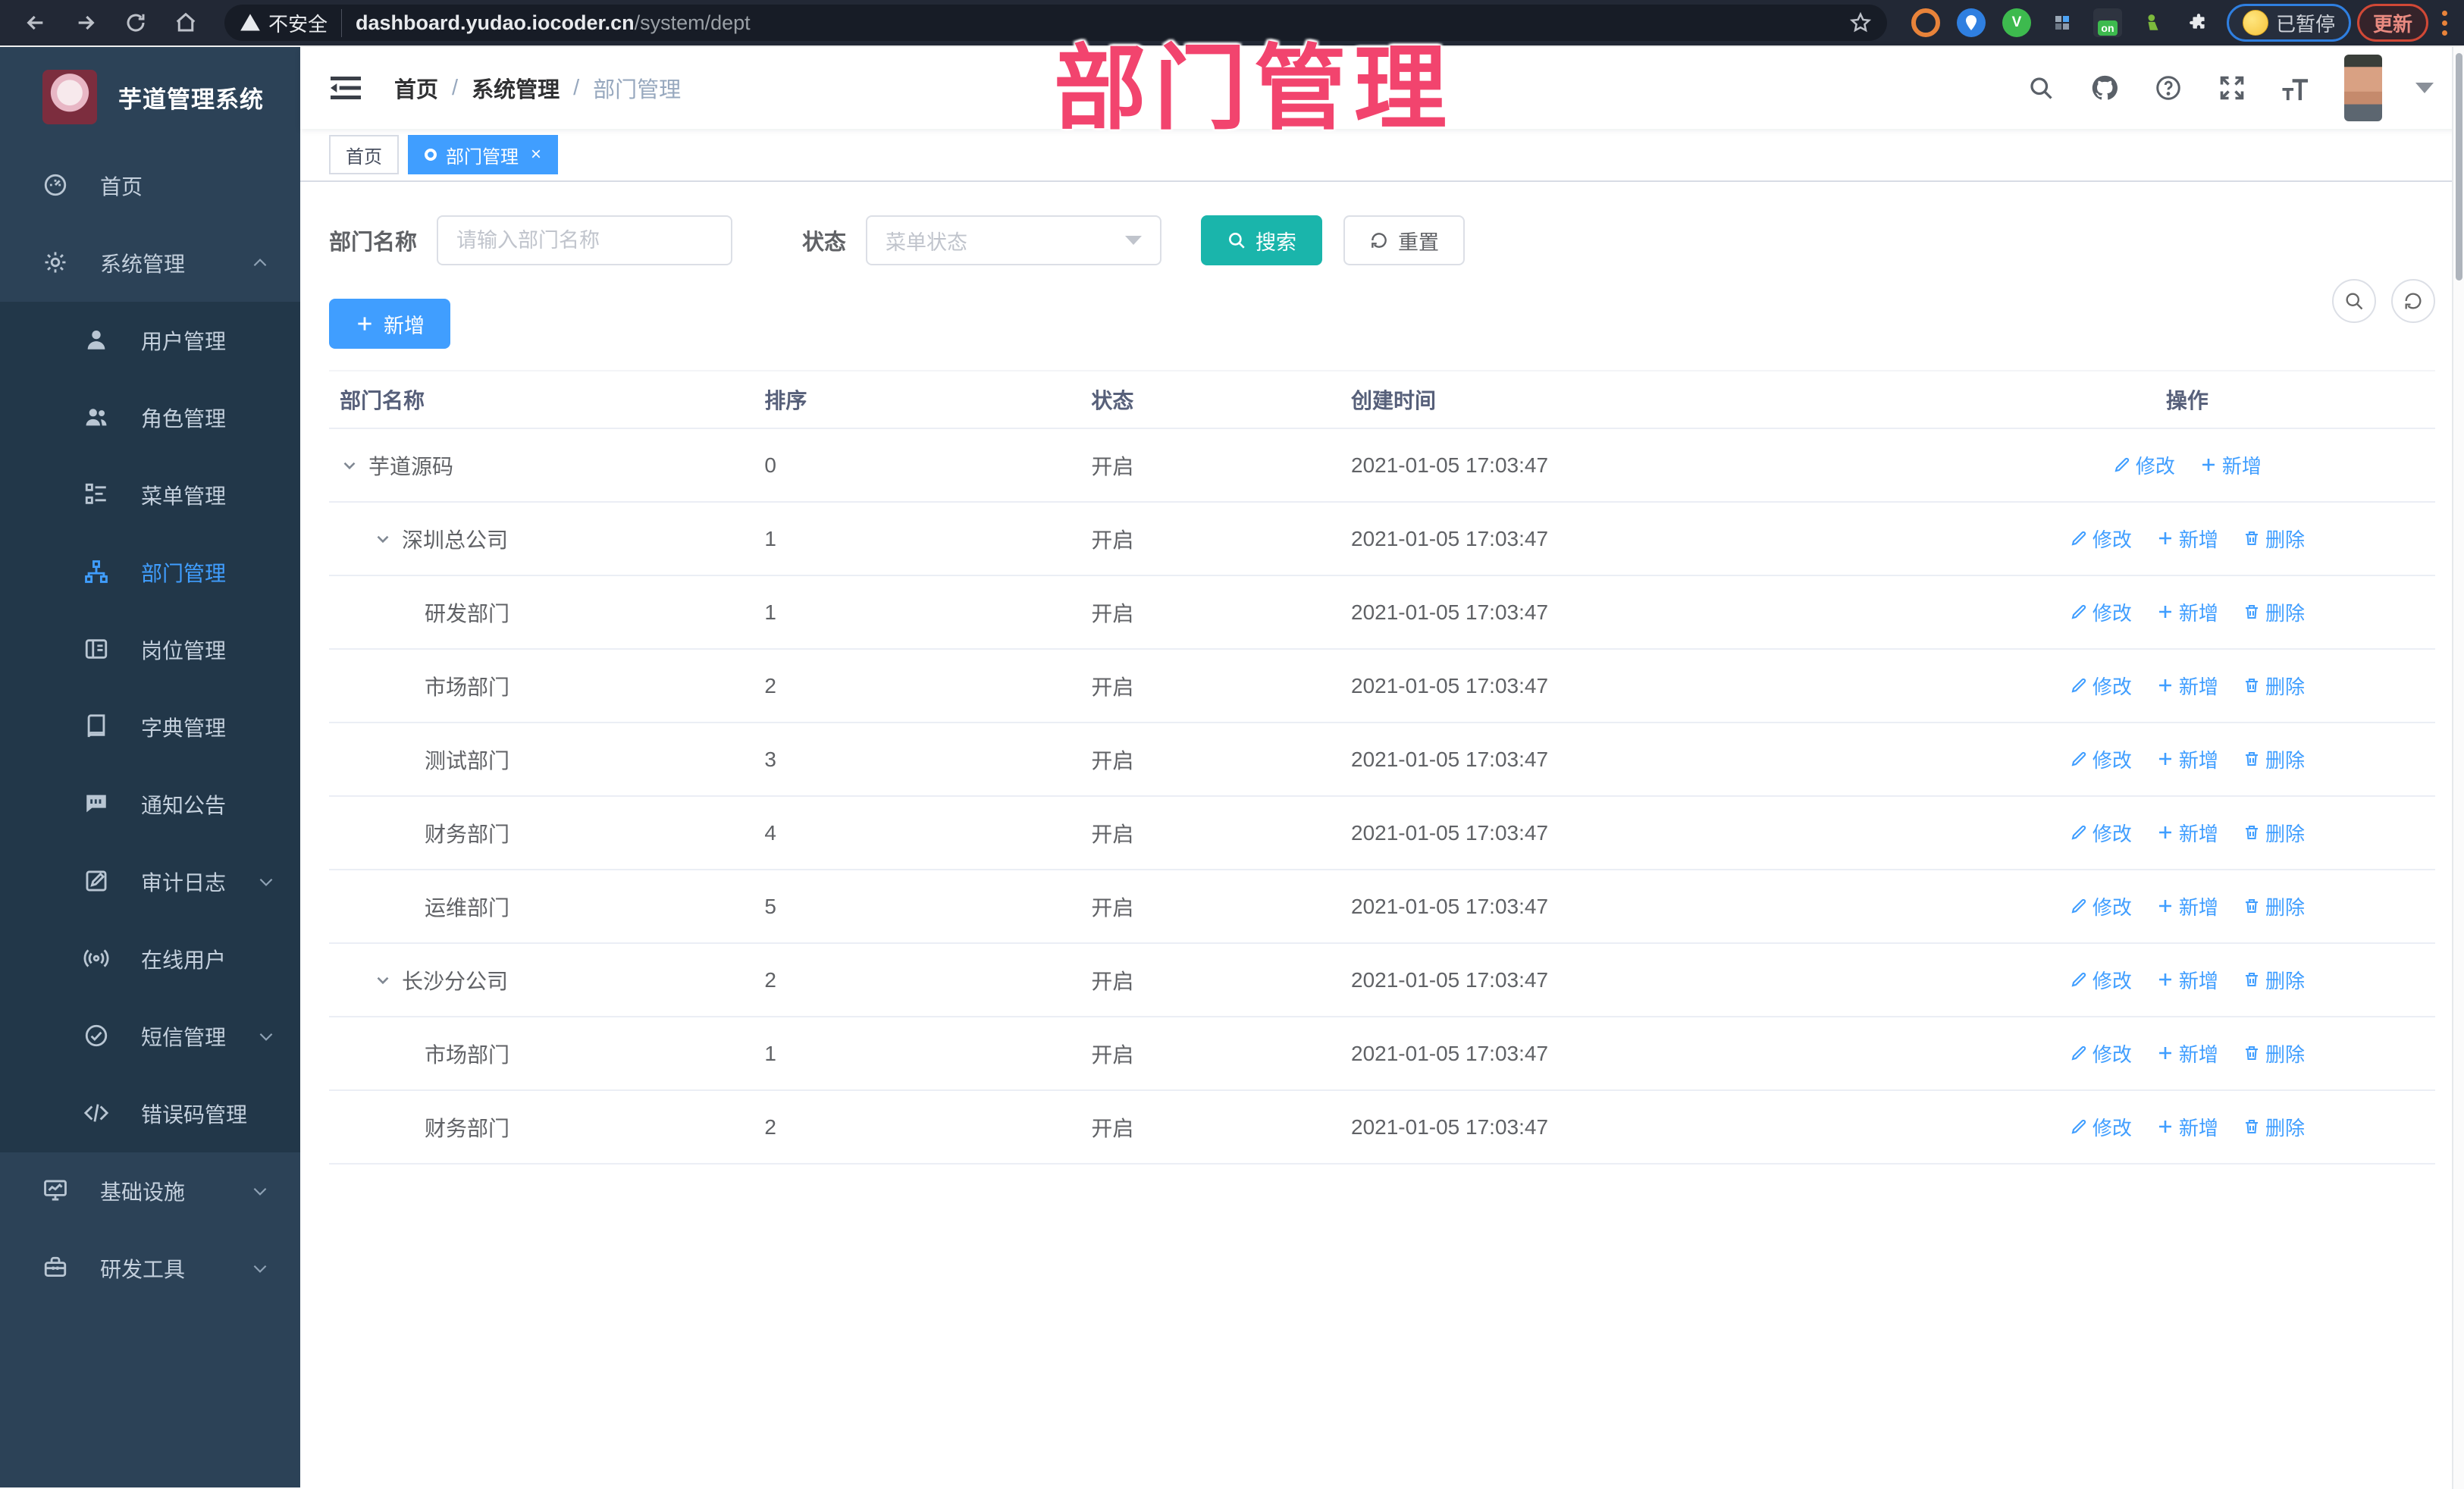  I want to click on tab-首页: 首页, so click(364, 155).